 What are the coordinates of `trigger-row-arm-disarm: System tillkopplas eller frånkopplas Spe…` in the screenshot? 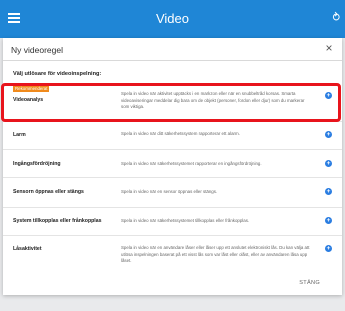 It's located at (172, 221).